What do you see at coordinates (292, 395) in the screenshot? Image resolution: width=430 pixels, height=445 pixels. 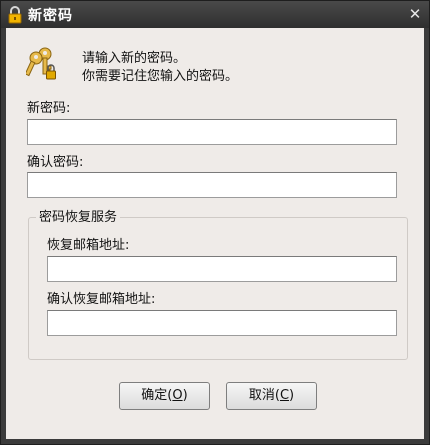 I see `cancel-suffix: )` at bounding box center [292, 395].